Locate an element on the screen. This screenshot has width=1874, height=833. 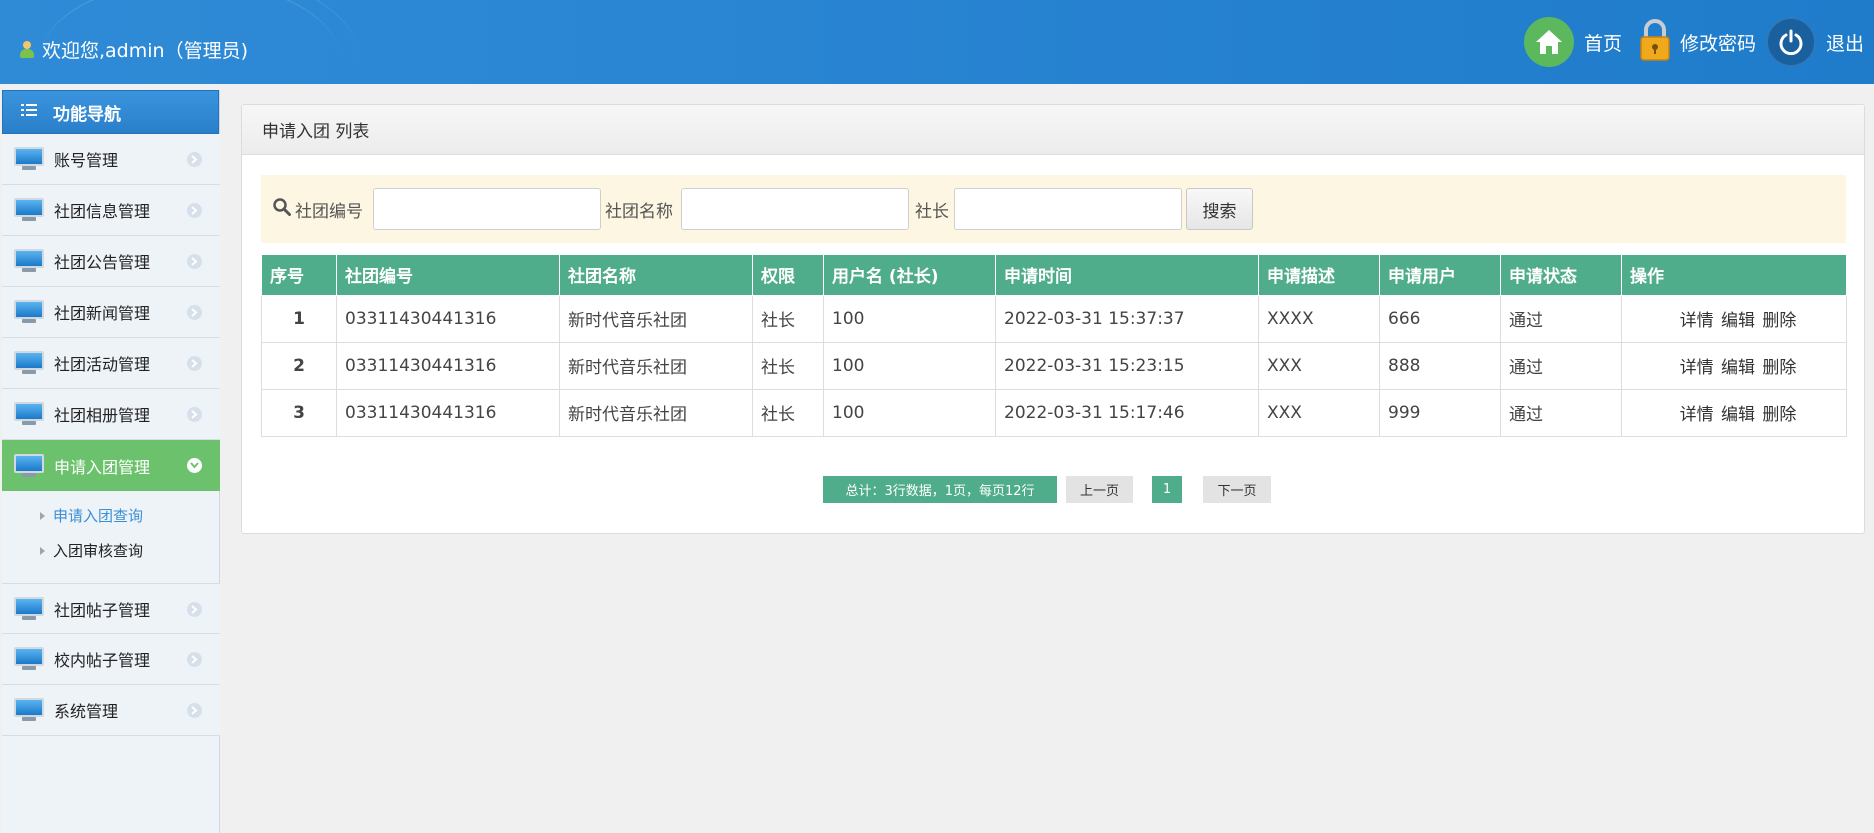
leader-input is located at coordinates (1068, 209).